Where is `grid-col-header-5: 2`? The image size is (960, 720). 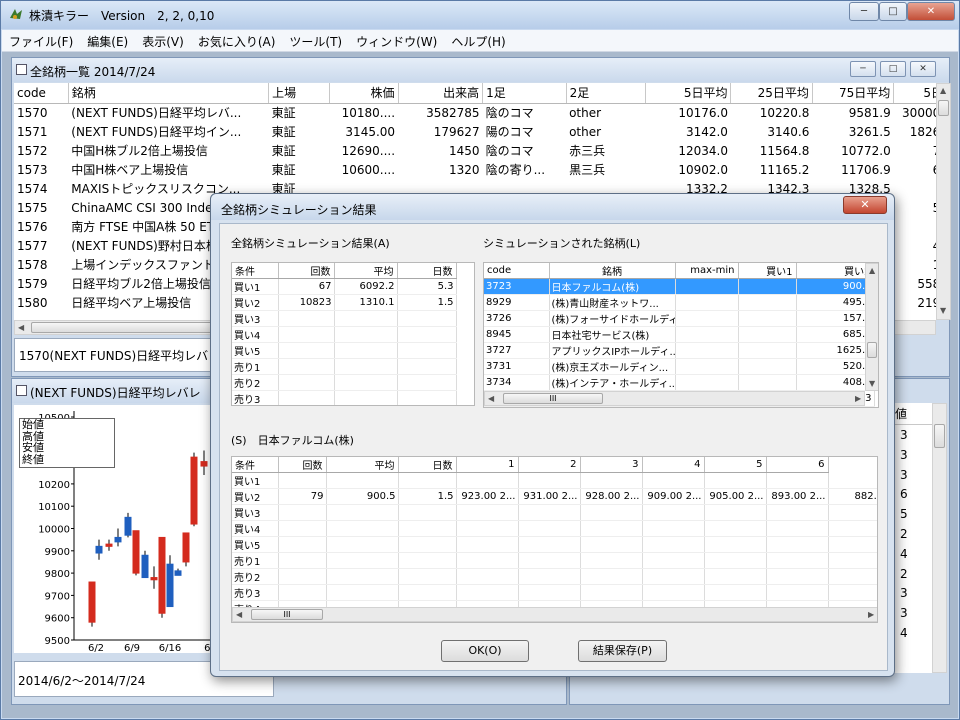 grid-col-header-5: 2 is located at coordinates (549, 465).